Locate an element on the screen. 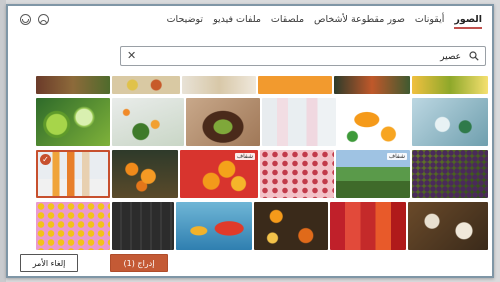 This screenshot has width=500, height=282. tab-videos: ملفات فيديو is located at coordinates (237, 21).